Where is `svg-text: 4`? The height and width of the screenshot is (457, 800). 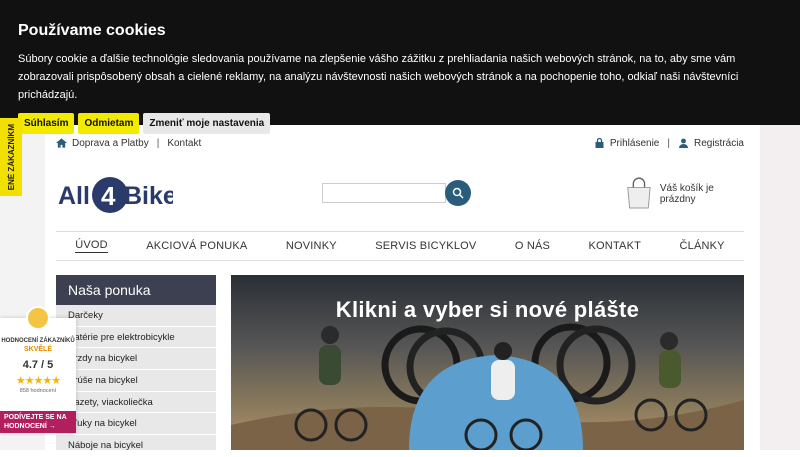
svg-text: 4 is located at coordinates (108, 196).